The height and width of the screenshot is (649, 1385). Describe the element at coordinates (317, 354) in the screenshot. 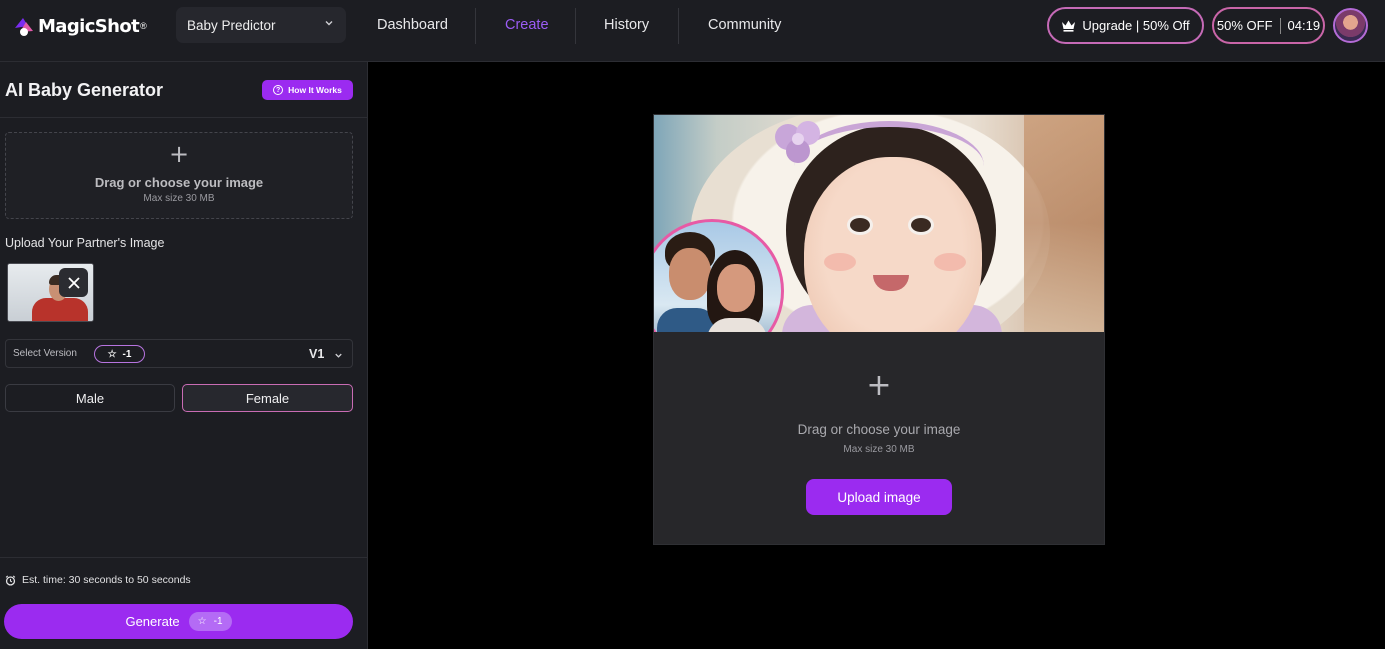

I see `version-selected-value: V1` at that location.